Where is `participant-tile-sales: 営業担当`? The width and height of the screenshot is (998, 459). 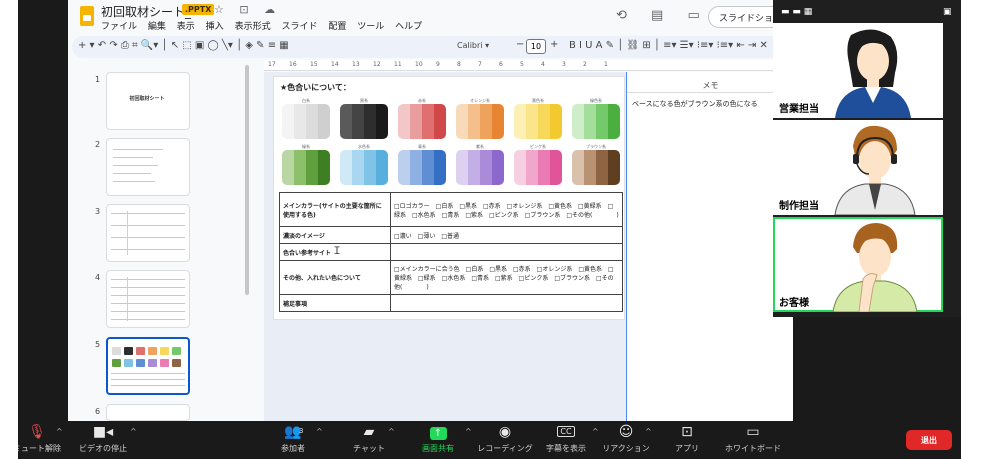
participant-tile-sales: 営業担当 is located at coordinates (858, 70).